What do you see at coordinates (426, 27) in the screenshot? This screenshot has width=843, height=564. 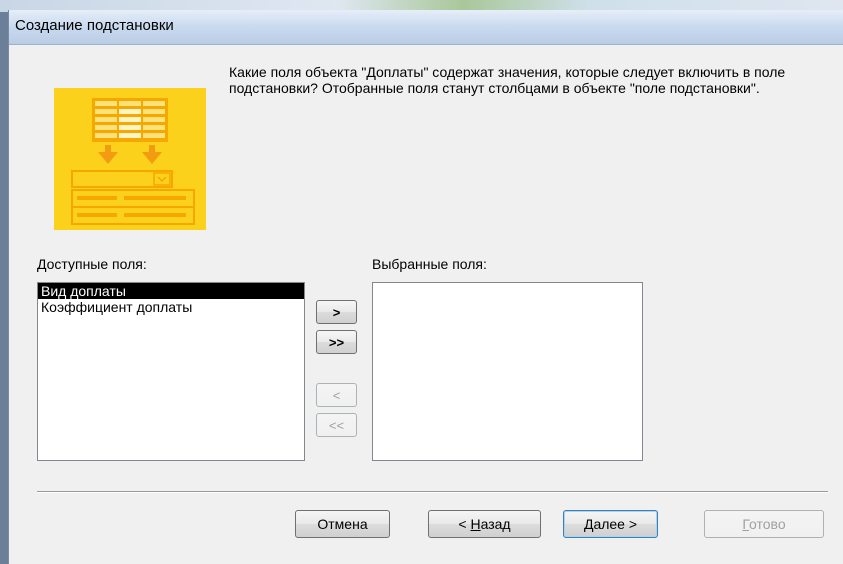 I see `title-bar: Создание подстановки` at bounding box center [426, 27].